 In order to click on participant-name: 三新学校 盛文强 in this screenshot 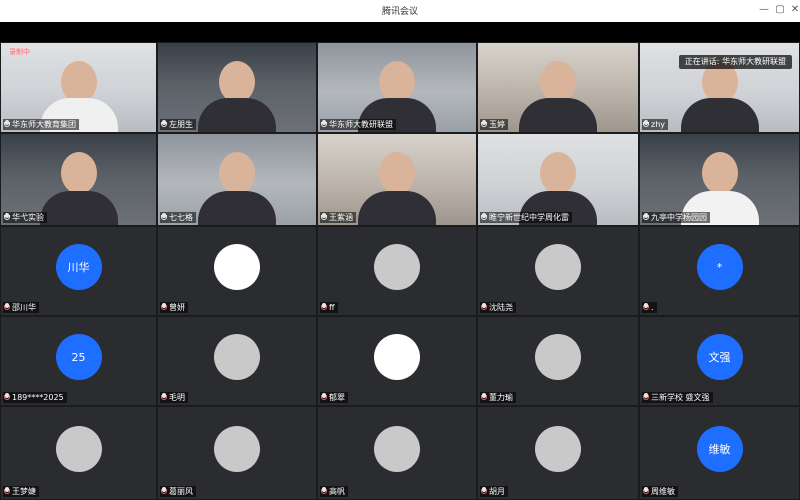, I will do `click(677, 397)`.